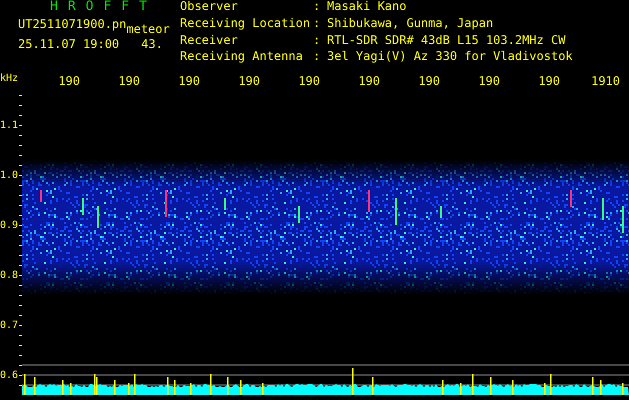 The width and height of the screenshot is (629, 400). What do you see at coordinates (10, 79) in the screenshot?
I see `unit-label: kHz` at bounding box center [10, 79].